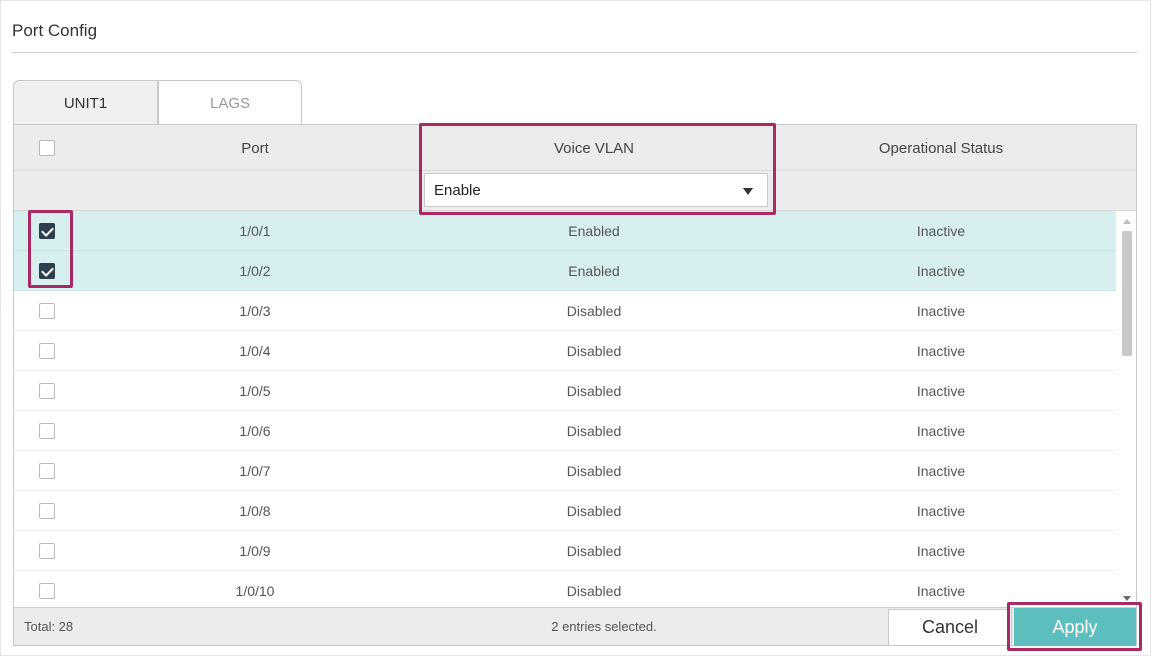 The width and height of the screenshot is (1151, 656). What do you see at coordinates (565, 391) in the screenshot?
I see `table-row: 1/0/5 Disabled Inactive` at bounding box center [565, 391].